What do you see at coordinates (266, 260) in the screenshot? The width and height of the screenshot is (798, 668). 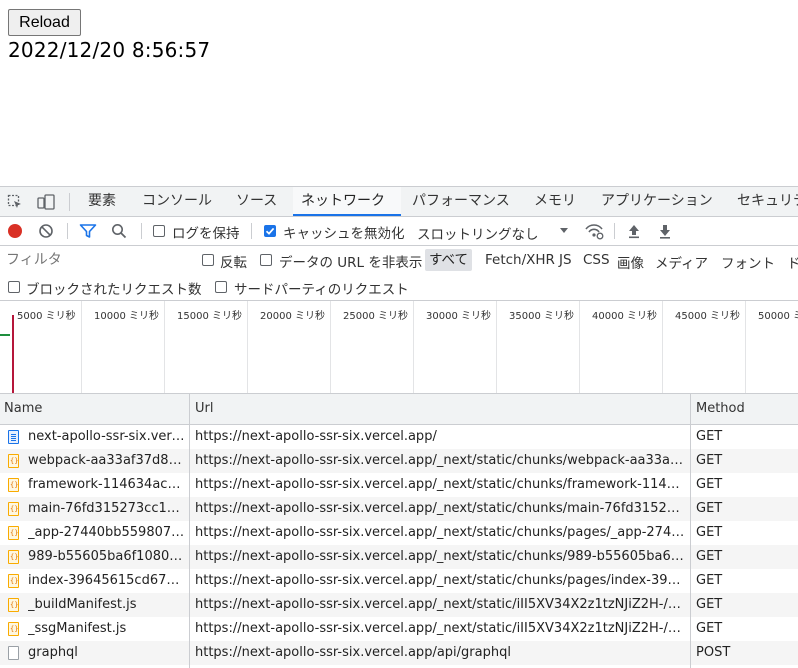 I see `hide-data-urls-checkbox` at bounding box center [266, 260].